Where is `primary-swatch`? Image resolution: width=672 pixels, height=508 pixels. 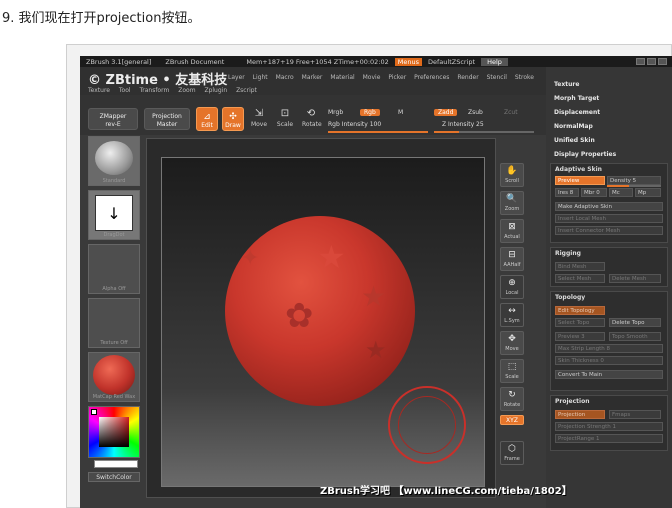 primary-swatch is located at coordinates (94, 412).